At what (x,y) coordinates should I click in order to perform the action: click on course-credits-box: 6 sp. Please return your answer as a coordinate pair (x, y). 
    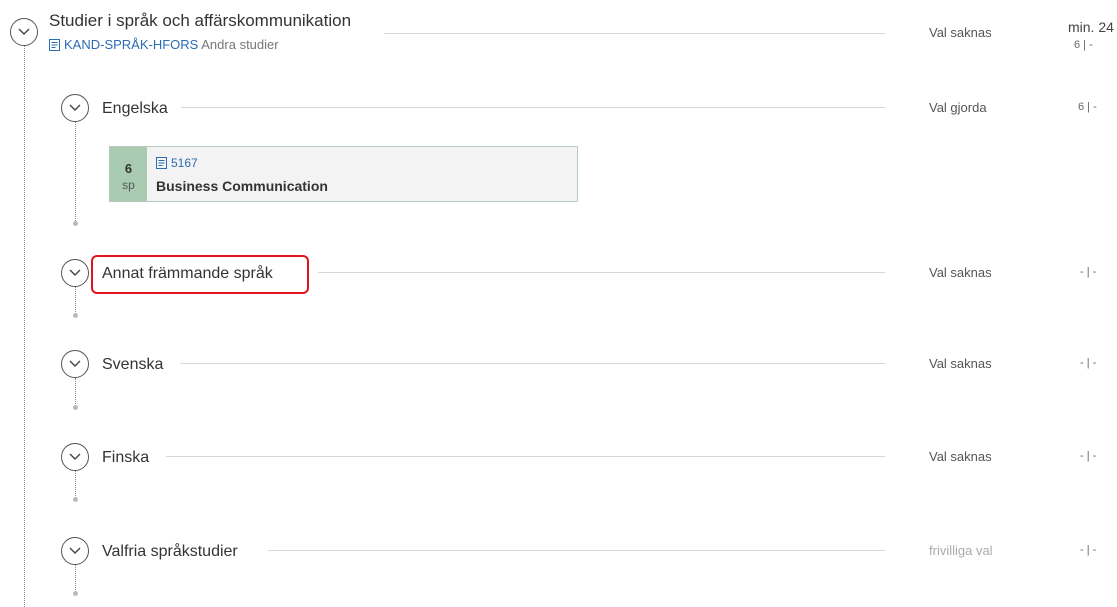
    Looking at the image, I should click on (128, 174).